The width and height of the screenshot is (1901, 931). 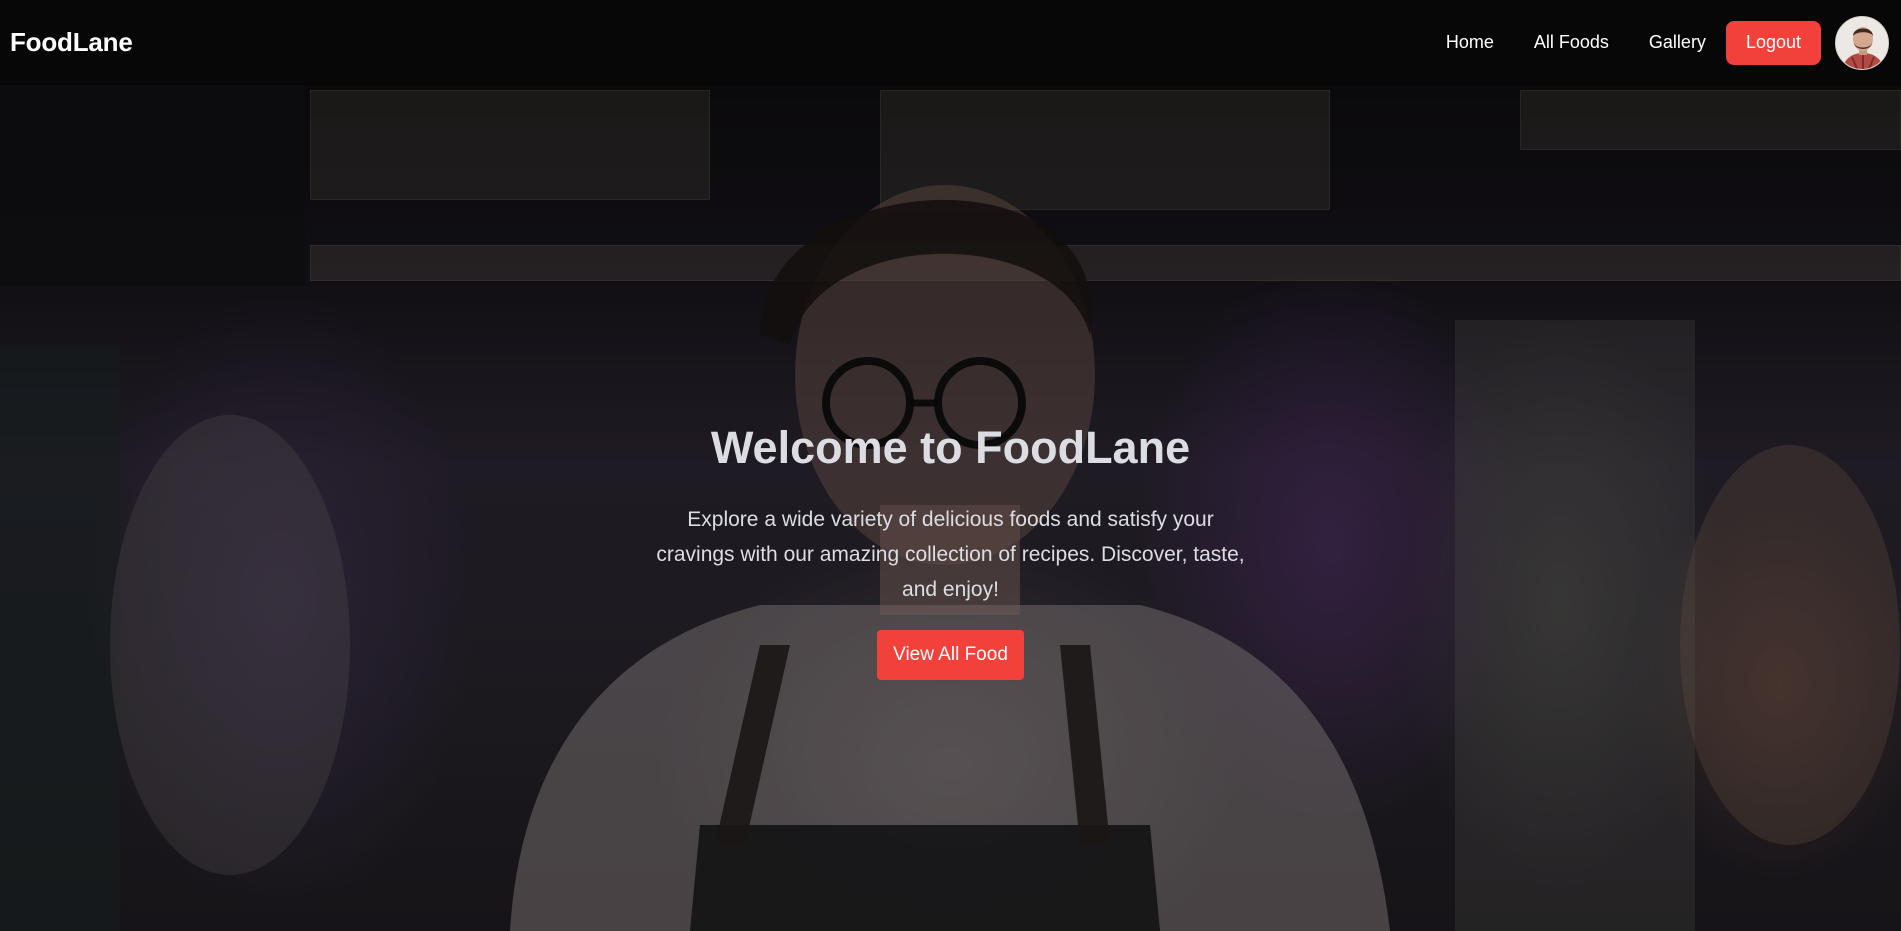 What do you see at coordinates (1773, 42) in the screenshot?
I see `logout-button: Logout` at bounding box center [1773, 42].